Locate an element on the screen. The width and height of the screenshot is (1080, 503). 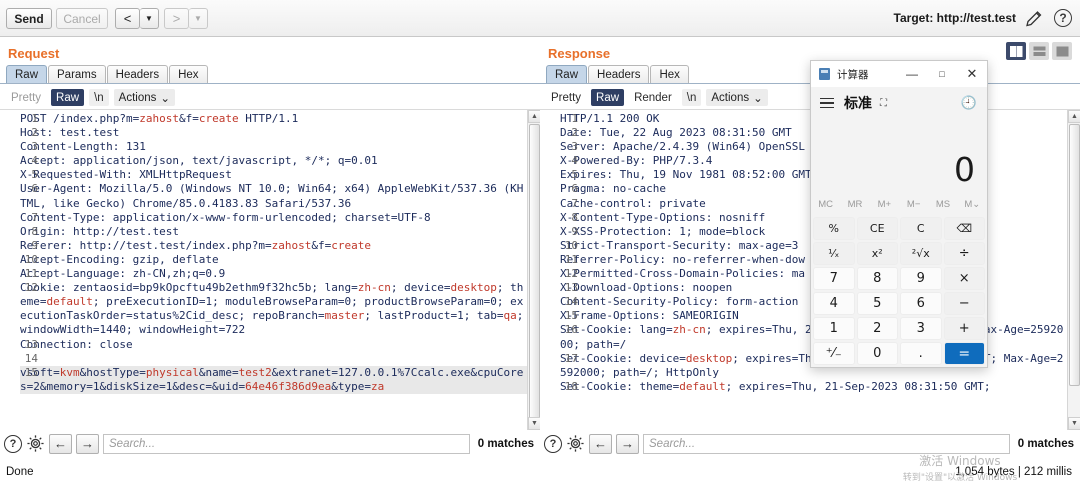
calculator-key-9: 9 is located at coordinates (921, 278).